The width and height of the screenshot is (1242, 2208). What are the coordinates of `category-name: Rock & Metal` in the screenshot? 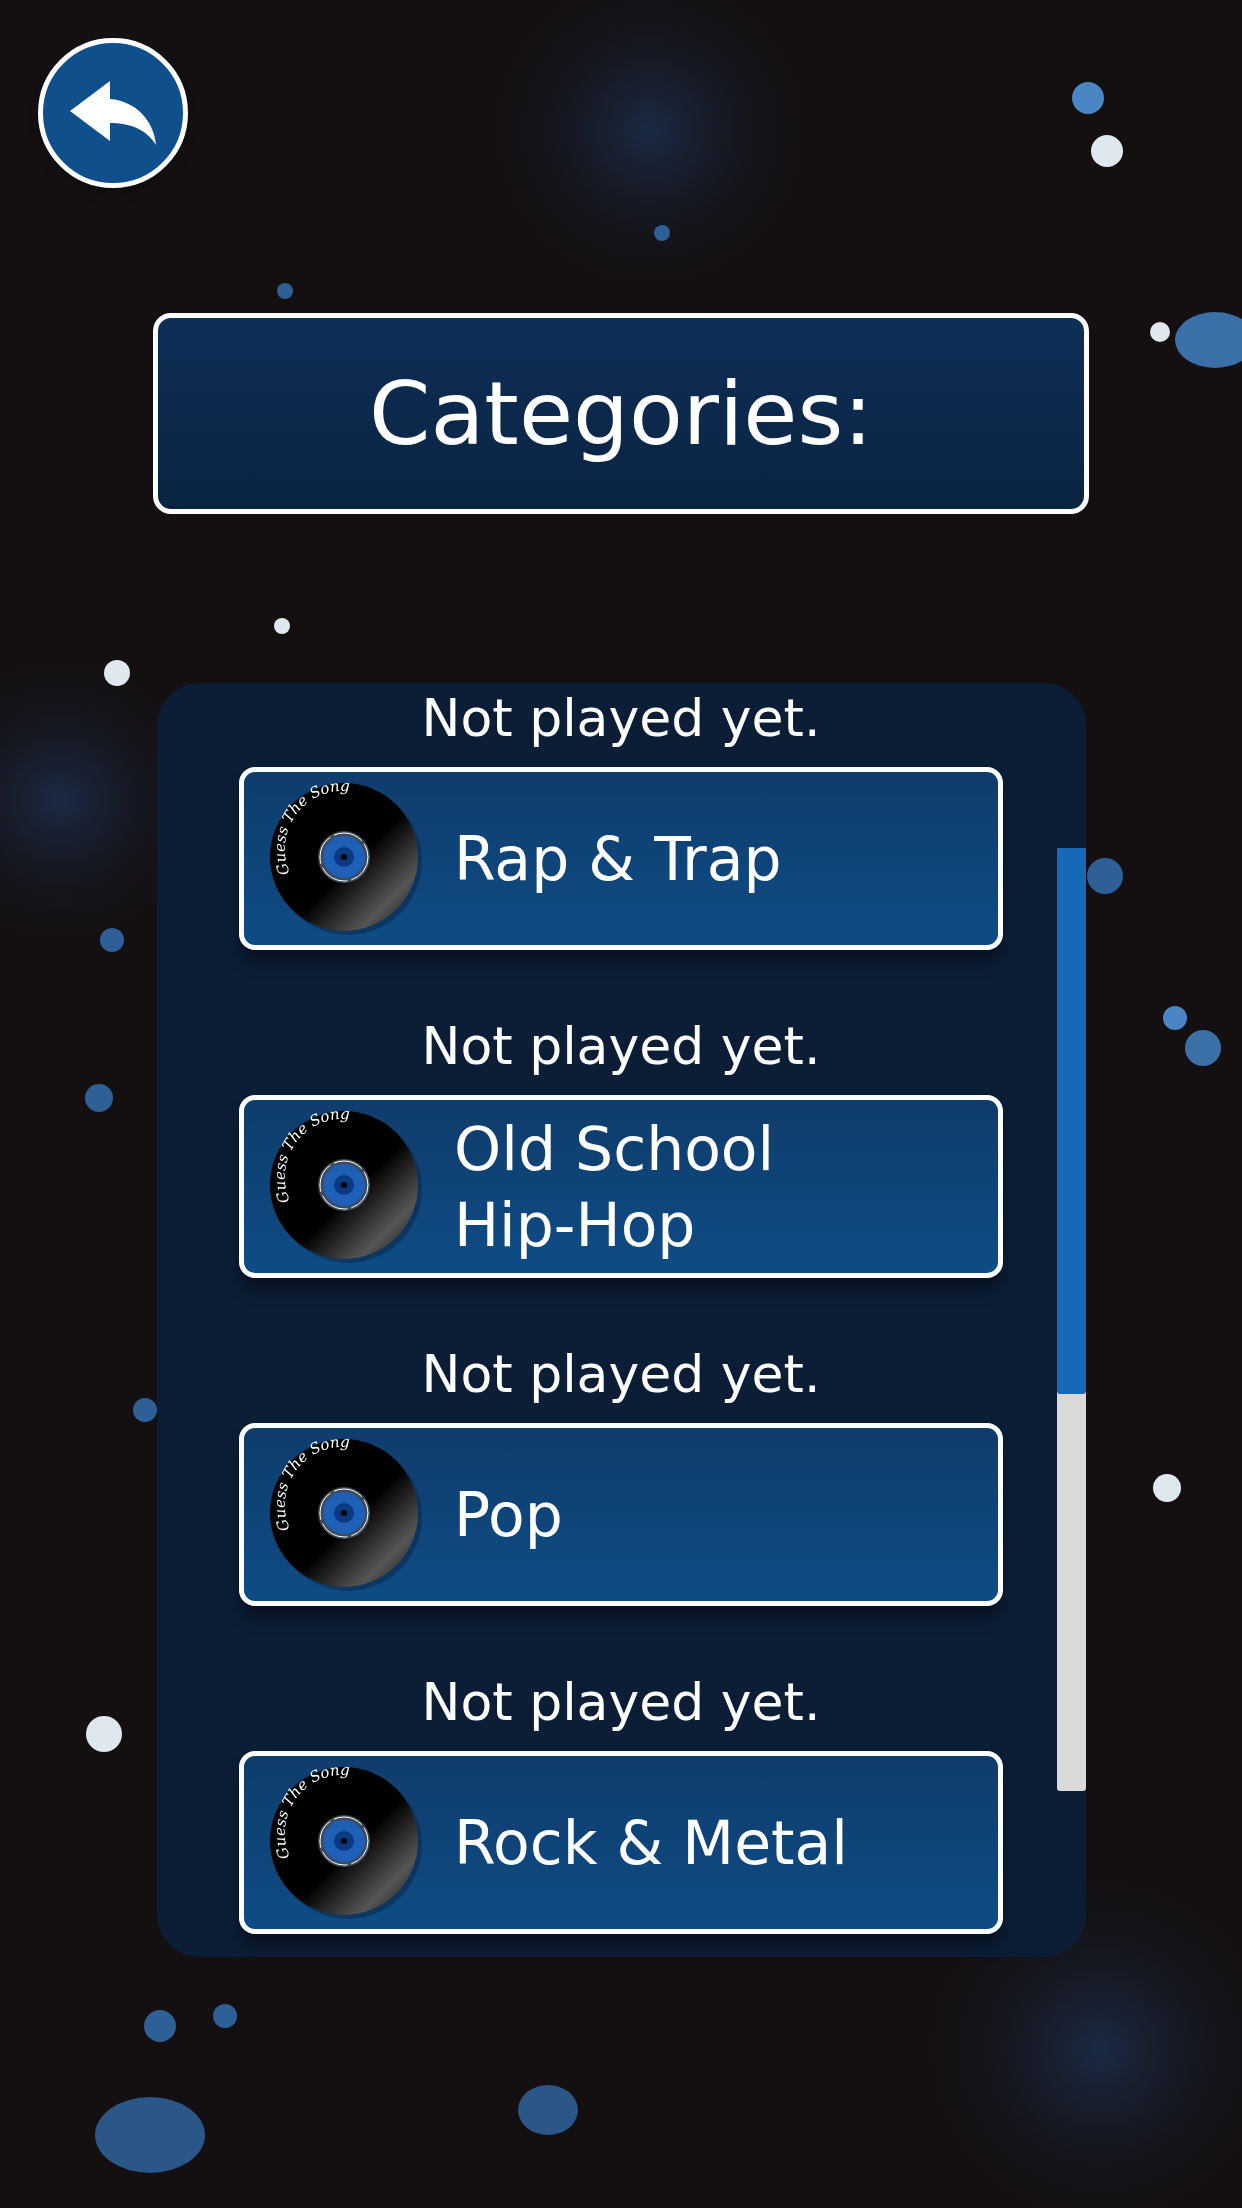 It's located at (651, 1843).